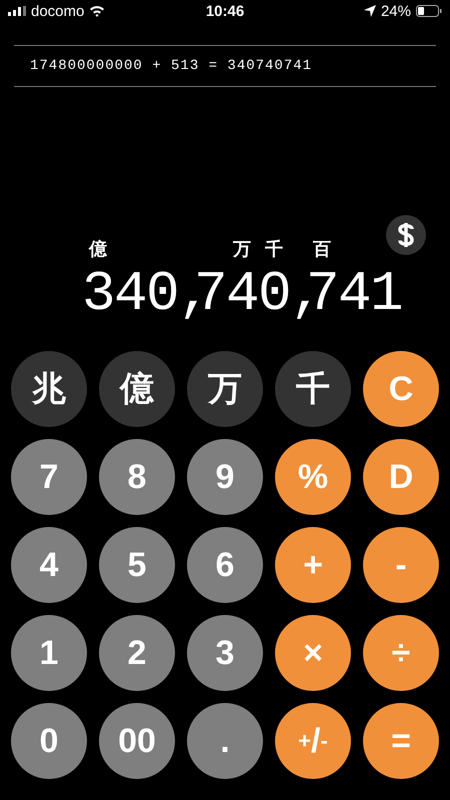 The width and height of the screenshot is (450, 800). Describe the element at coordinates (17, 11) in the screenshot. I see `signal-icon` at that location.